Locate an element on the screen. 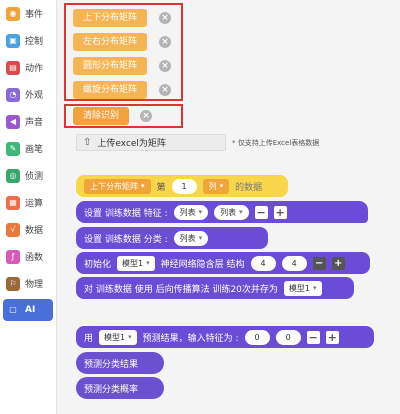 This screenshot has width=400, height=414. speaker-icon: ◀ is located at coordinates (13, 121).